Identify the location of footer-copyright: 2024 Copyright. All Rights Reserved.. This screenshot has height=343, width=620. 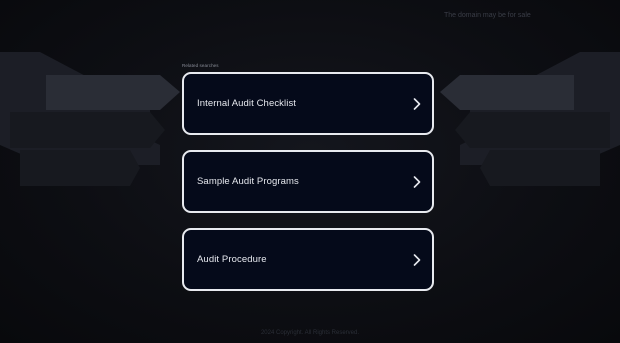
(310, 333).